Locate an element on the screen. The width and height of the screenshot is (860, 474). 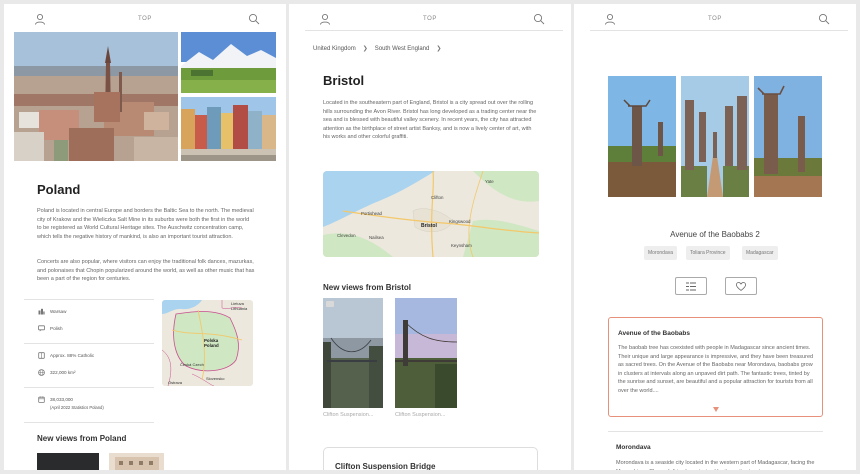
map-label: Lietuva Lithuania is located at coordinates (239, 306).